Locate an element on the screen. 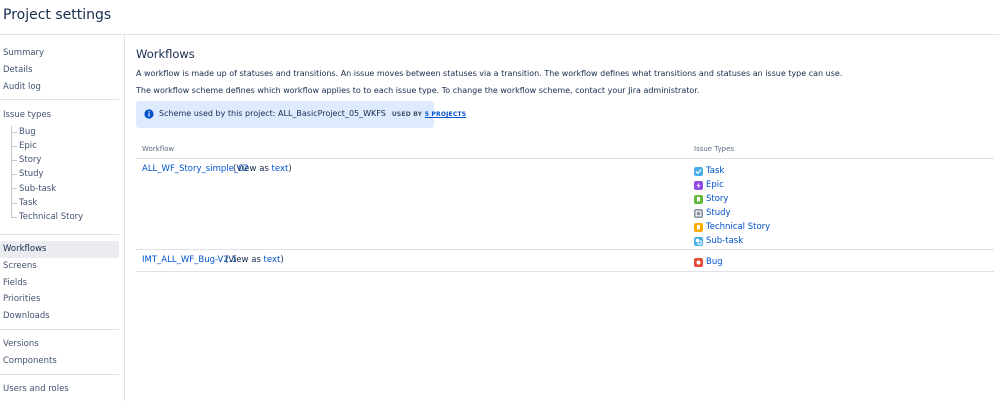 The width and height of the screenshot is (999, 401). sidebar-item-screens: Screens is located at coordinates (20, 266).